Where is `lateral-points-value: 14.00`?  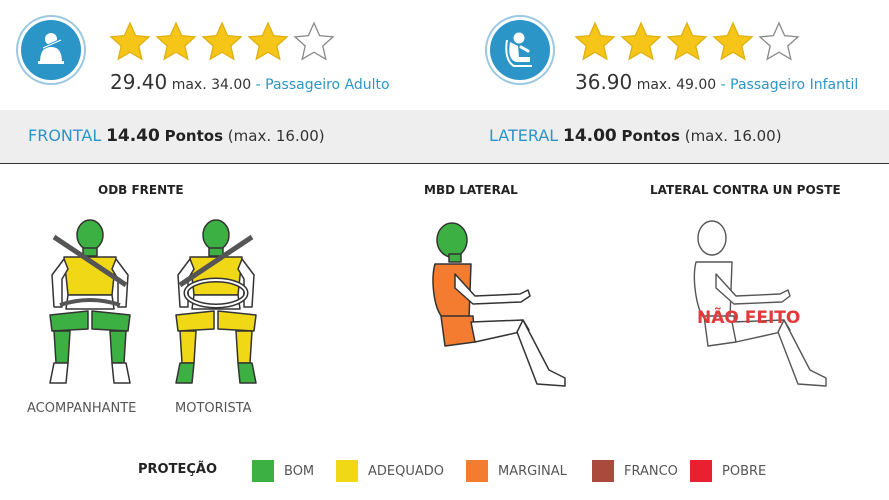
lateral-points-value: 14.00 is located at coordinates (589, 136).